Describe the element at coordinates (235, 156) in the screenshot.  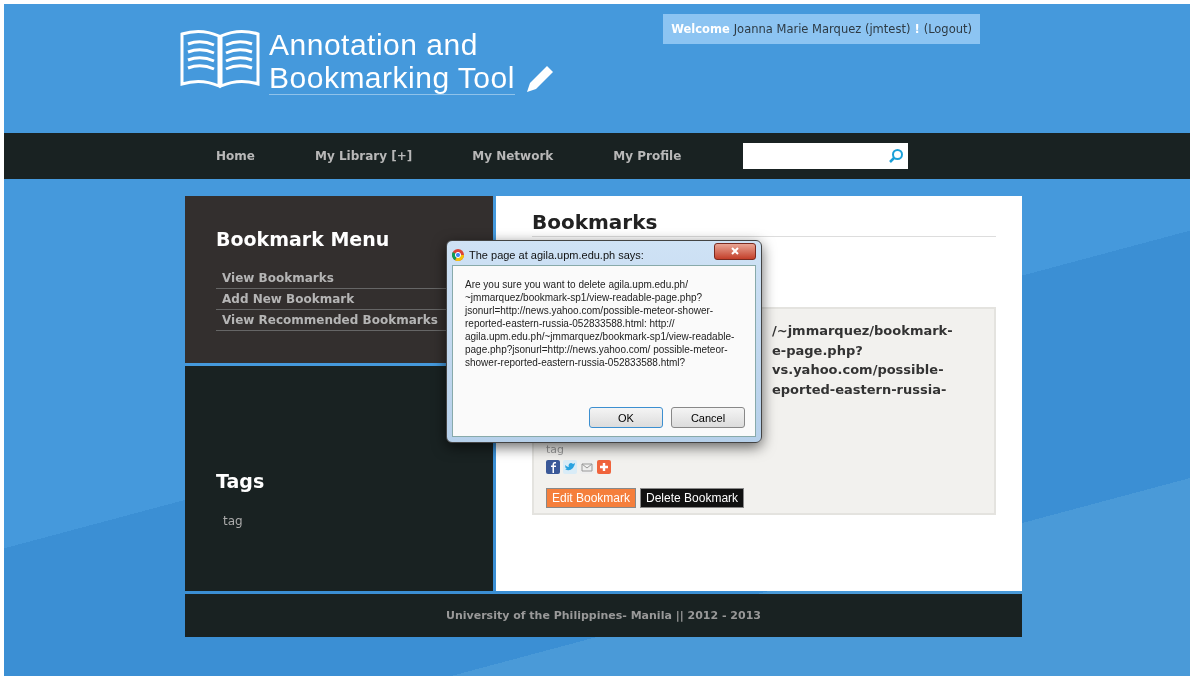
I see `nav-link: Home` at that location.